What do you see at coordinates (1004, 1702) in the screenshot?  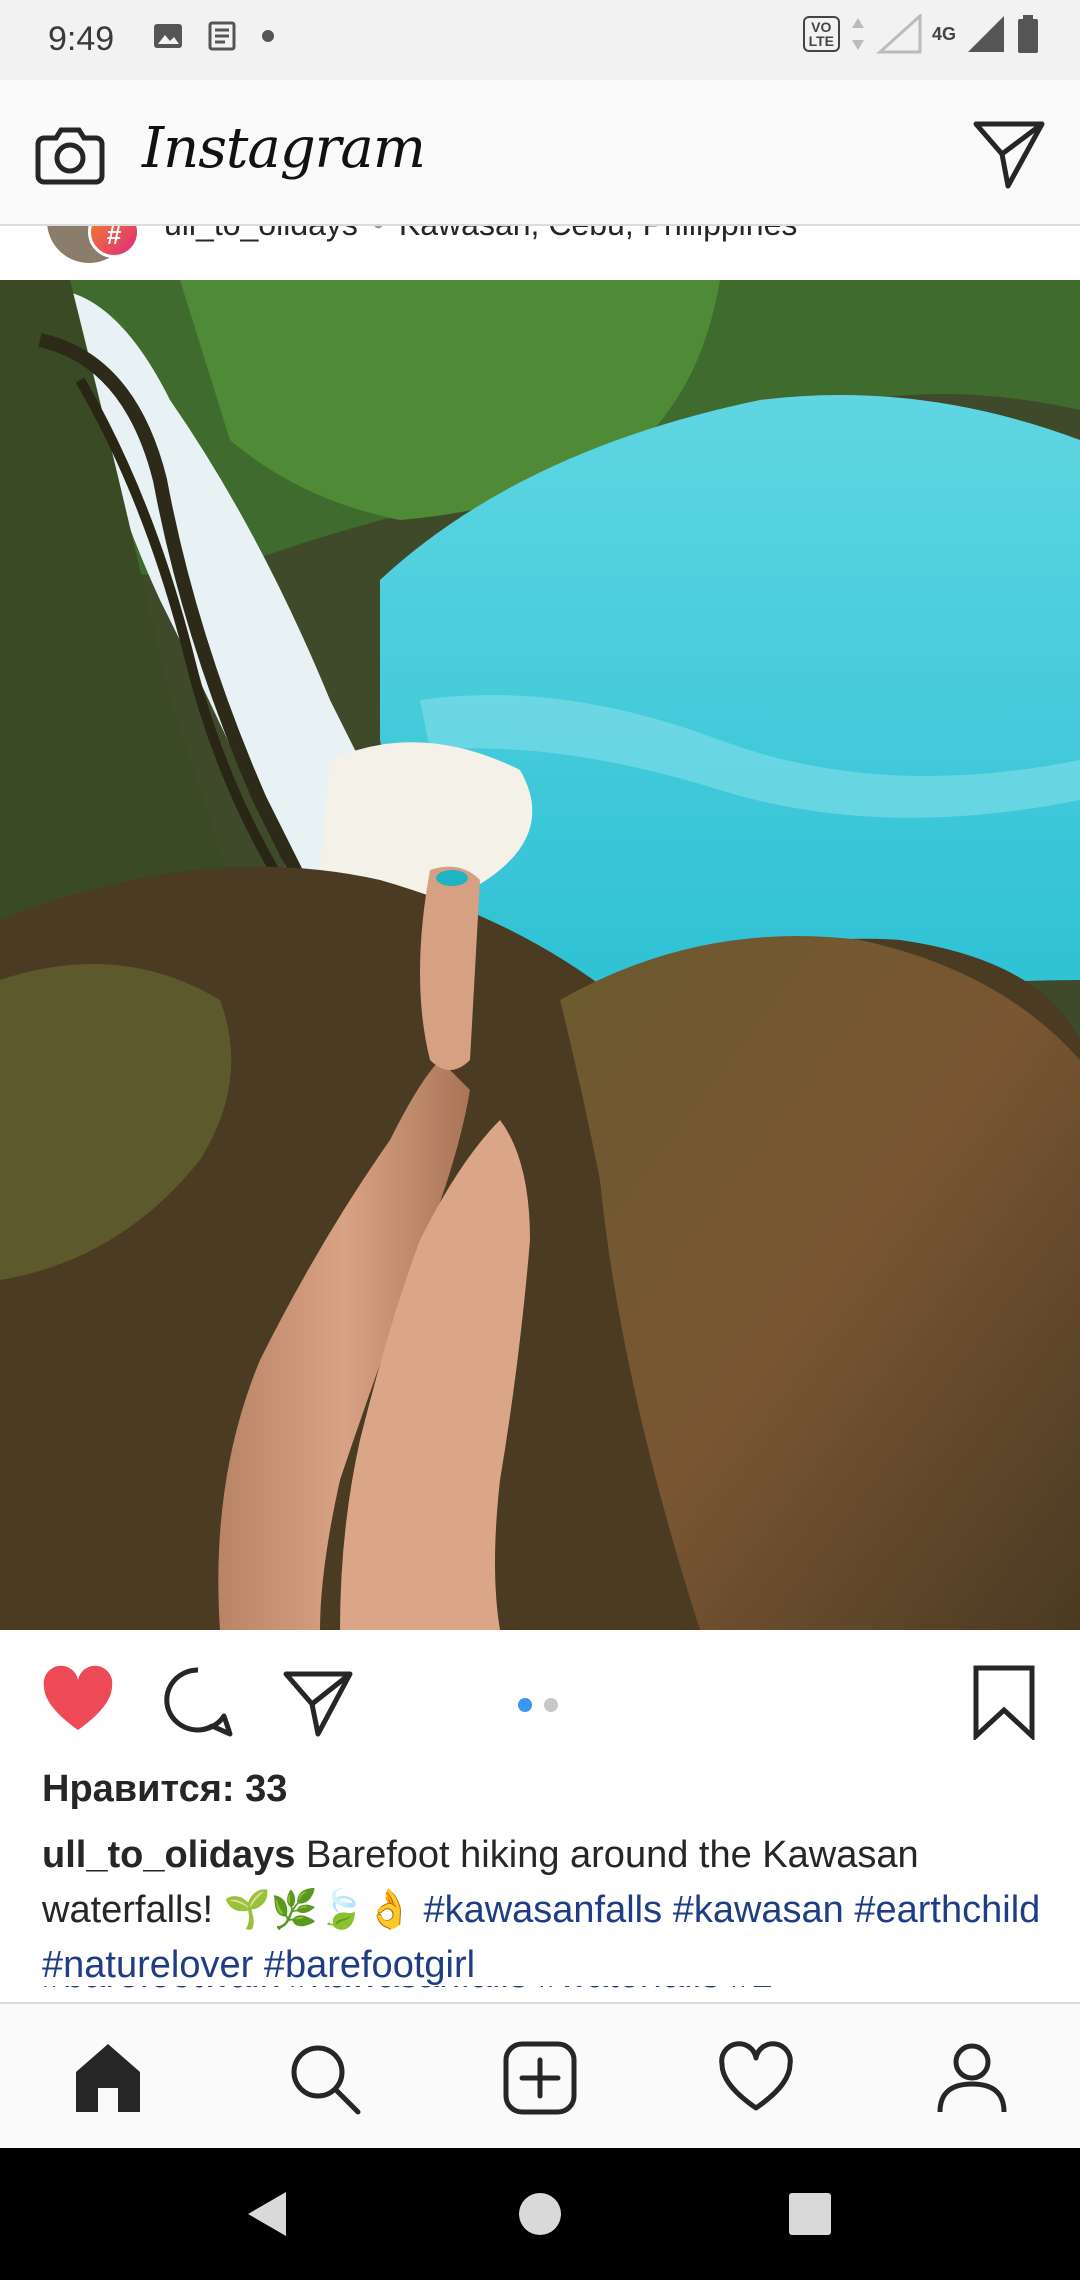 I see `save-bookmark-icon` at bounding box center [1004, 1702].